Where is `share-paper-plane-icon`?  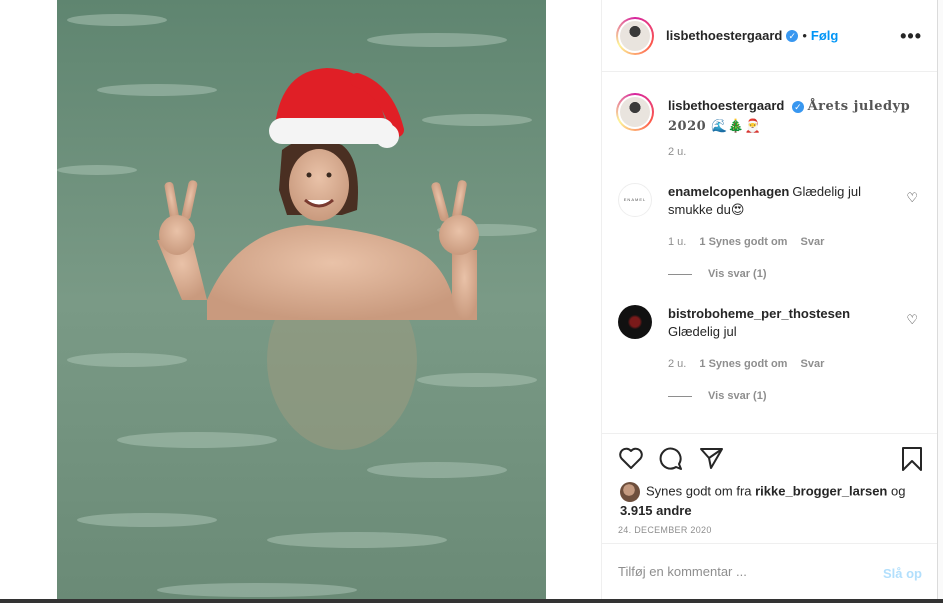
share-paper-plane-icon is located at coordinates (712, 458).